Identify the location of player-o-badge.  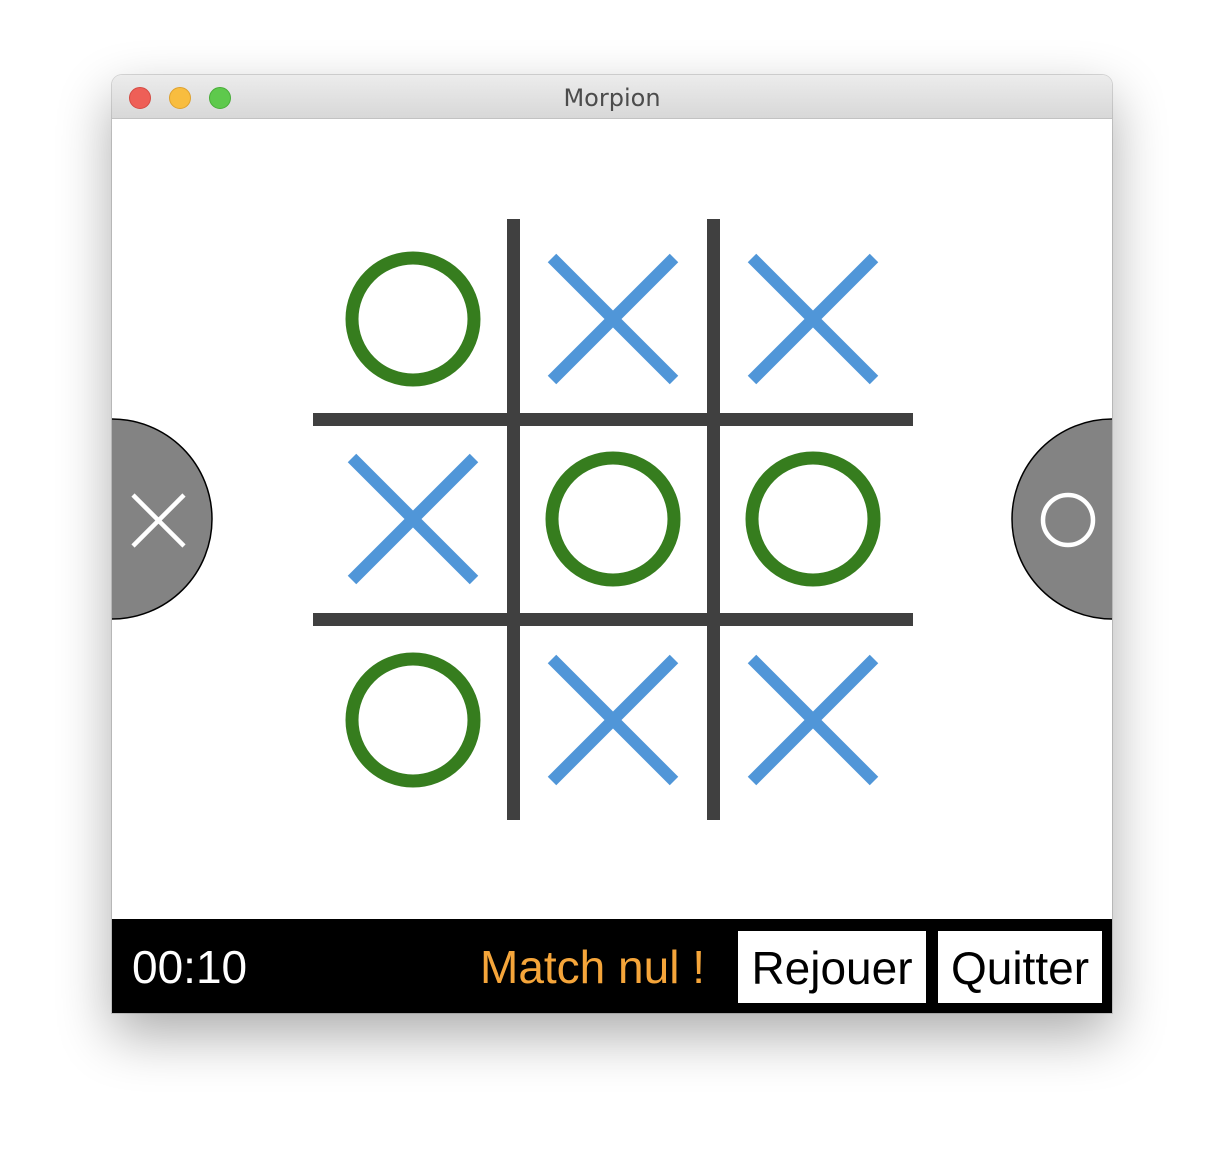
(1061, 519).